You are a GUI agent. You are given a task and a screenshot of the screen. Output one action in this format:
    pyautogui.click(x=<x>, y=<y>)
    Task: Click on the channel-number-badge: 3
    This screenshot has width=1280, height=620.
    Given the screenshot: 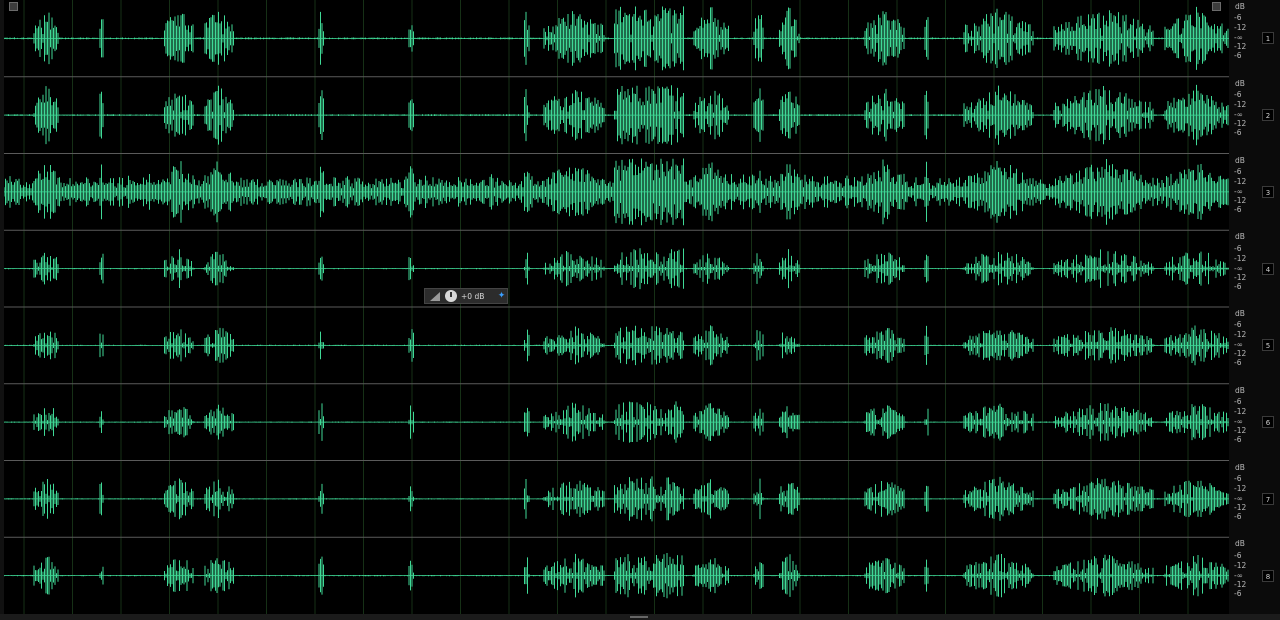 What is the action you would take?
    pyautogui.click(x=1268, y=191)
    